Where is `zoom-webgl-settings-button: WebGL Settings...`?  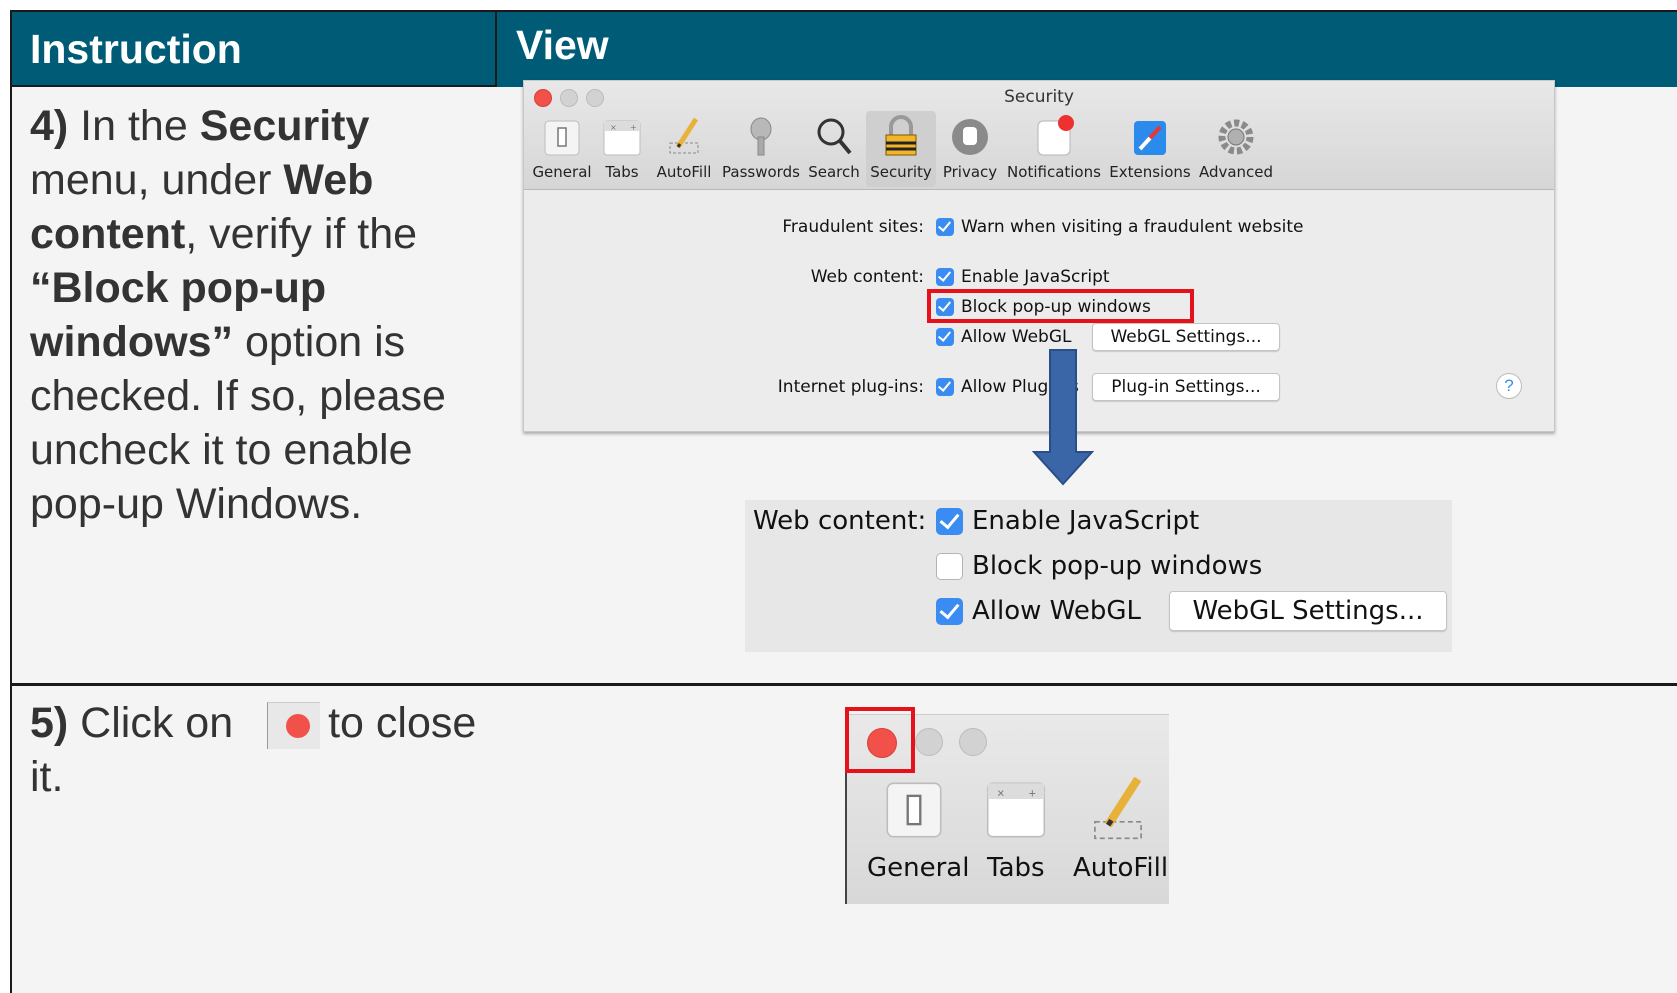 zoom-webgl-settings-button: WebGL Settings... is located at coordinates (1308, 611).